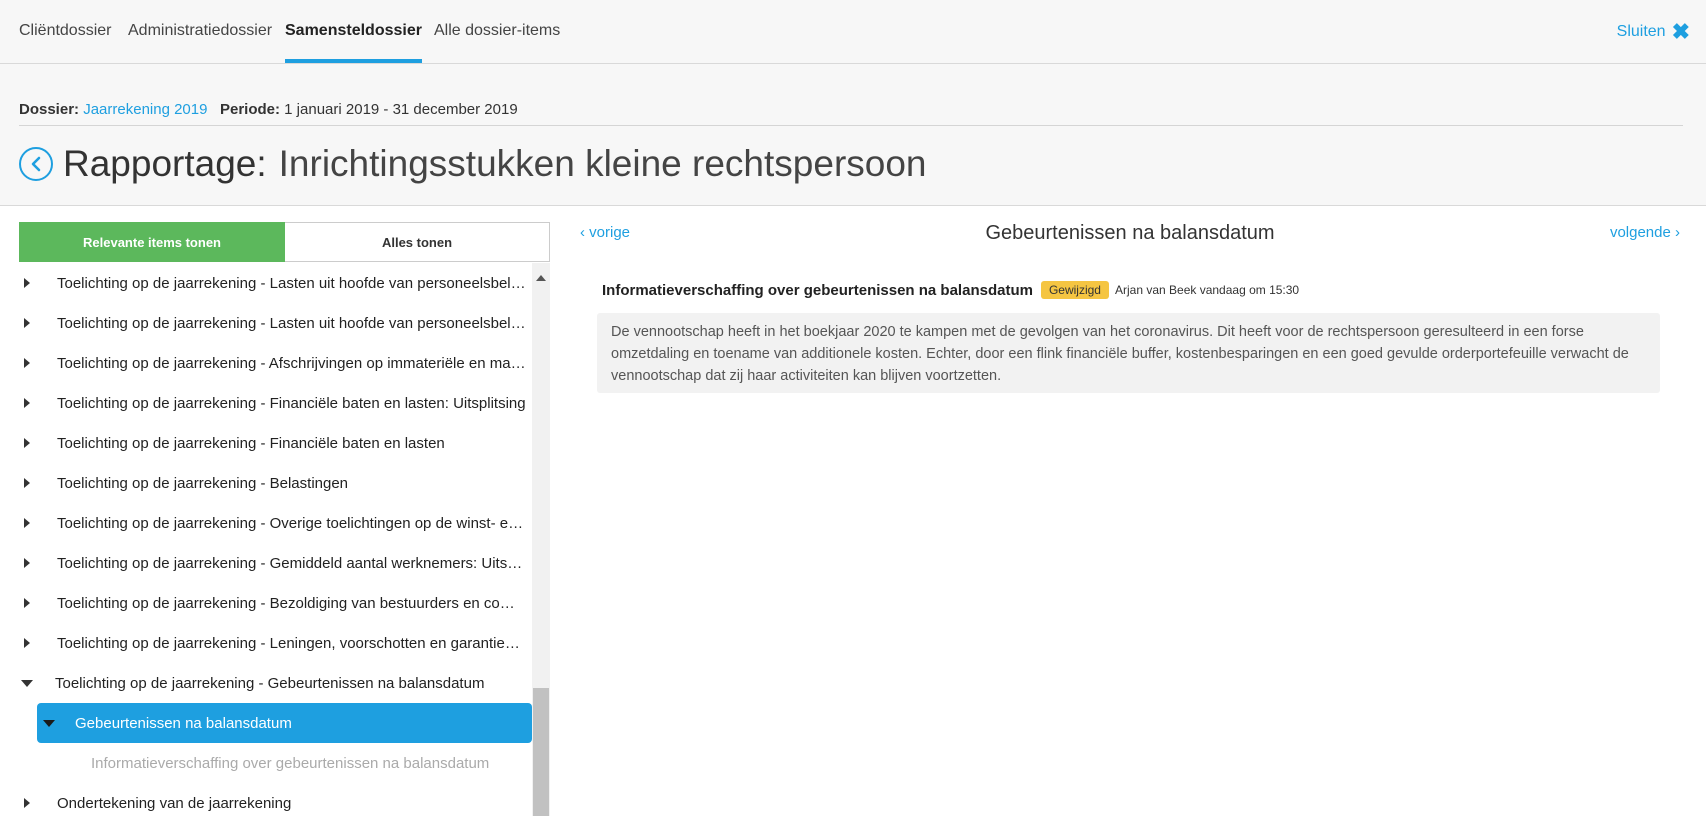  Describe the element at coordinates (1640, 232) in the screenshot. I see `next-label: volgende` at that location.